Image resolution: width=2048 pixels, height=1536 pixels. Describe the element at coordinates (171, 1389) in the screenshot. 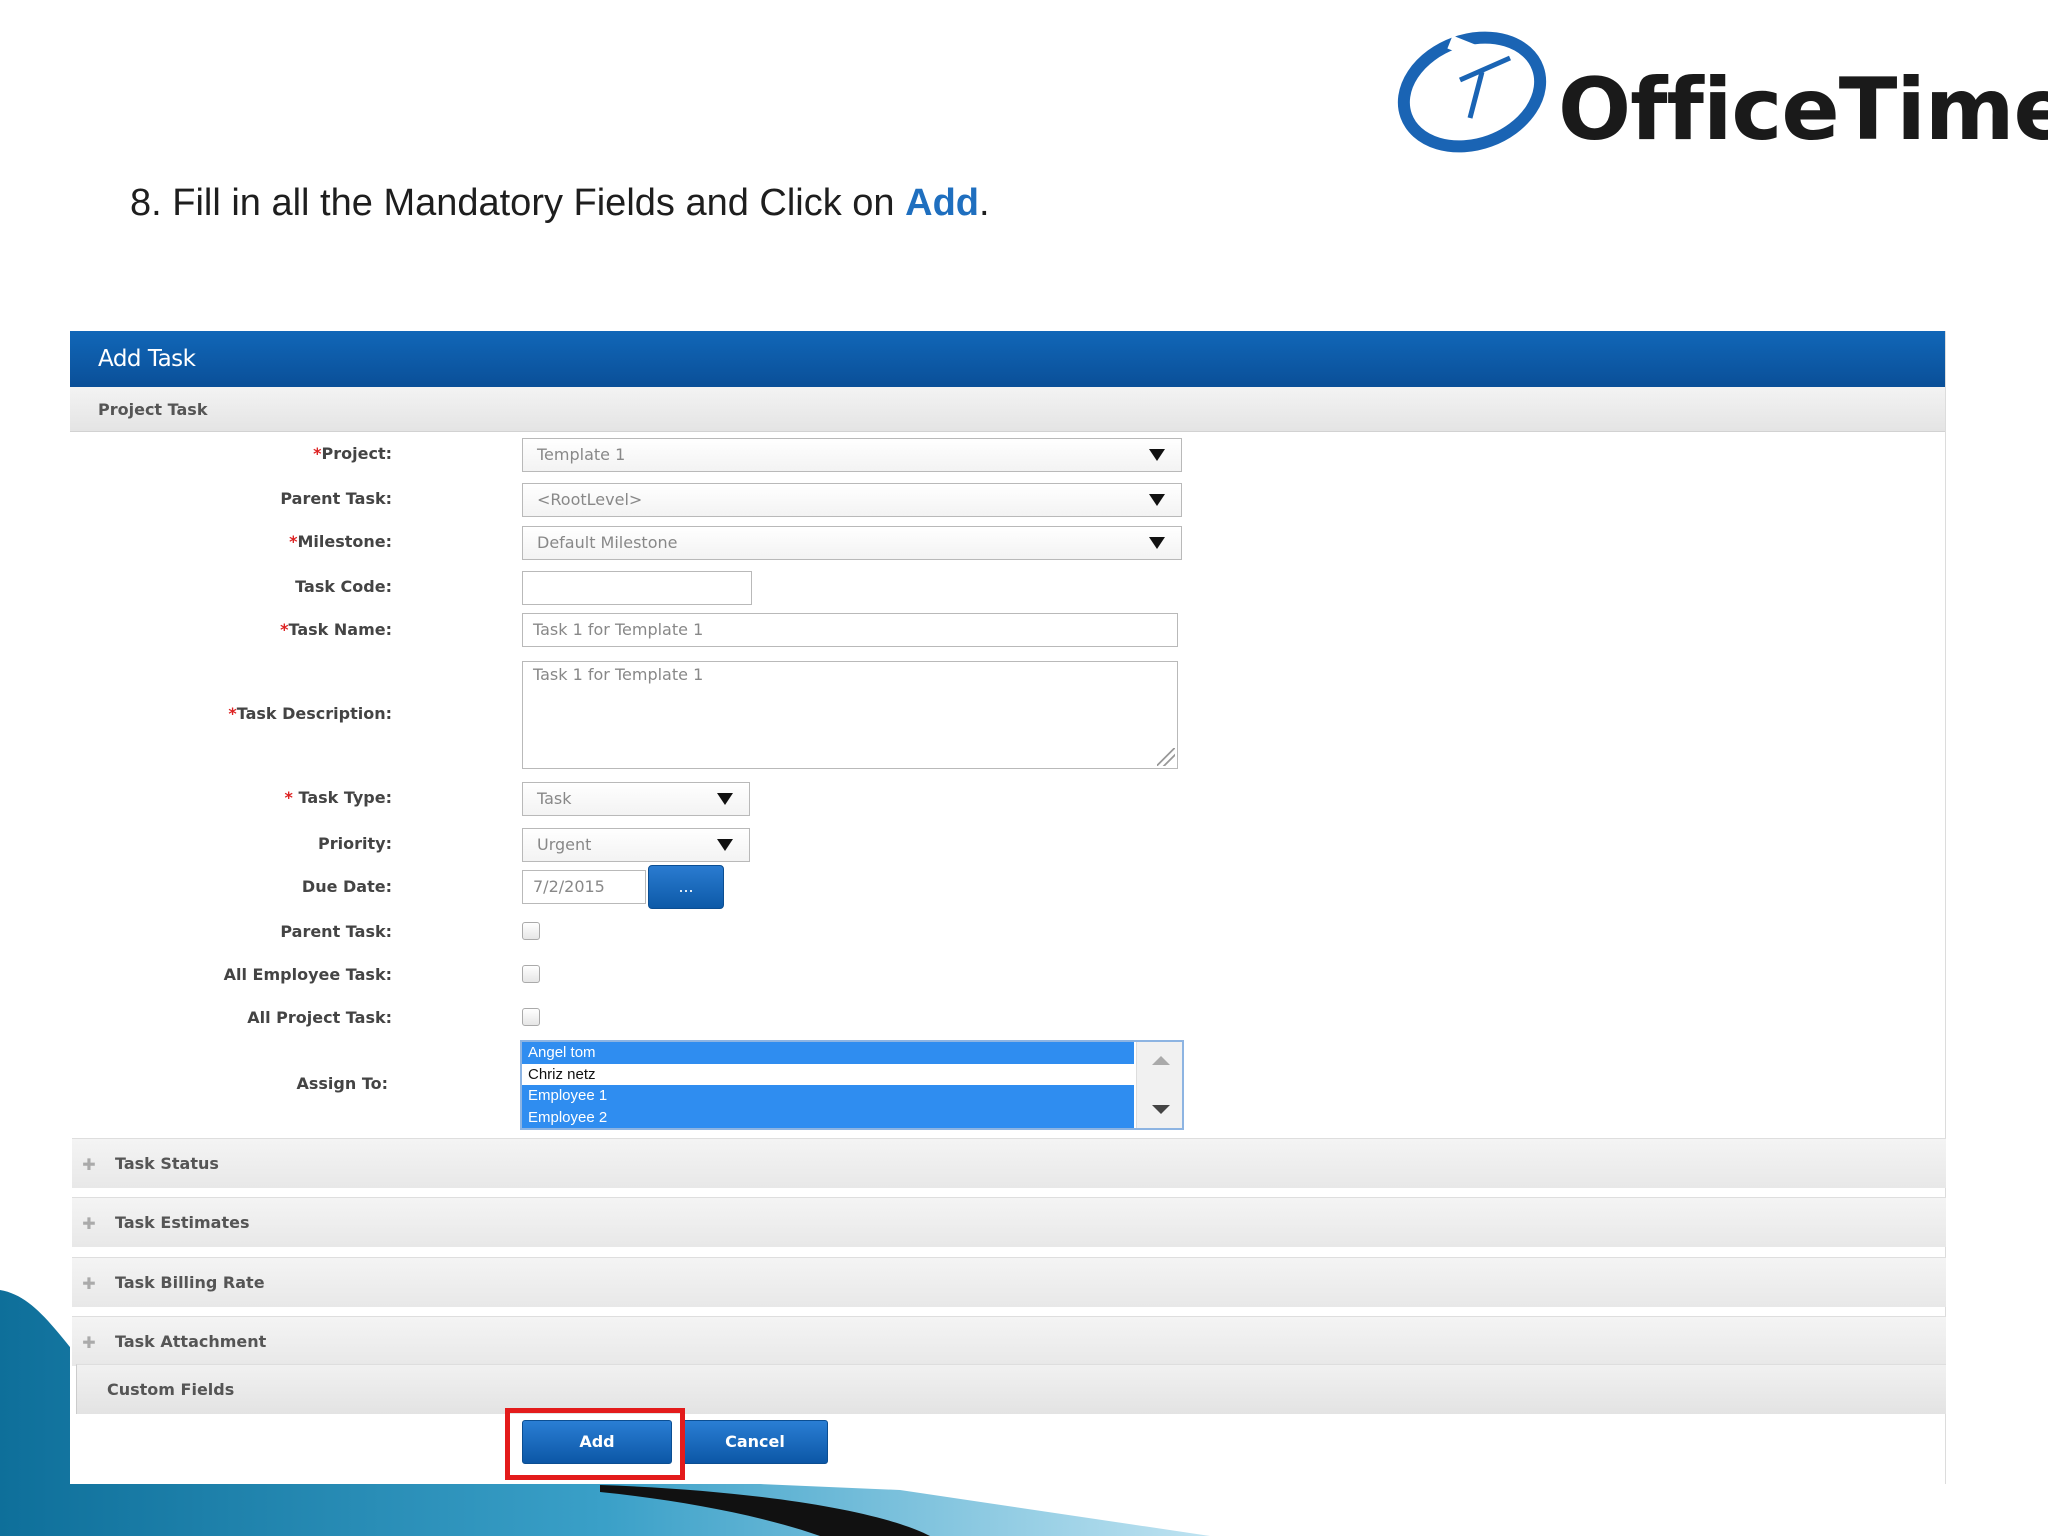

I see `section-title: Custom Fields` at that location.